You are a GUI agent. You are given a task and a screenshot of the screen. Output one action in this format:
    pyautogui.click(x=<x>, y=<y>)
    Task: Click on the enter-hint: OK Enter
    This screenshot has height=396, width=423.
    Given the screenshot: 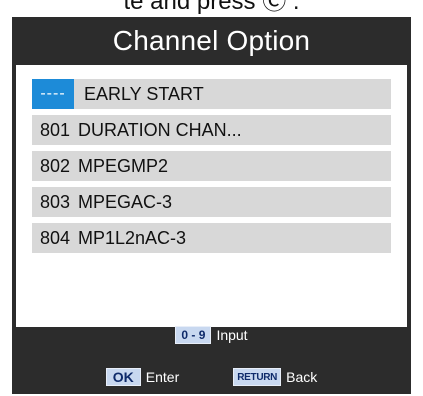 What is the action you would take?
    pyautogui.click(x=142, y=377)
    